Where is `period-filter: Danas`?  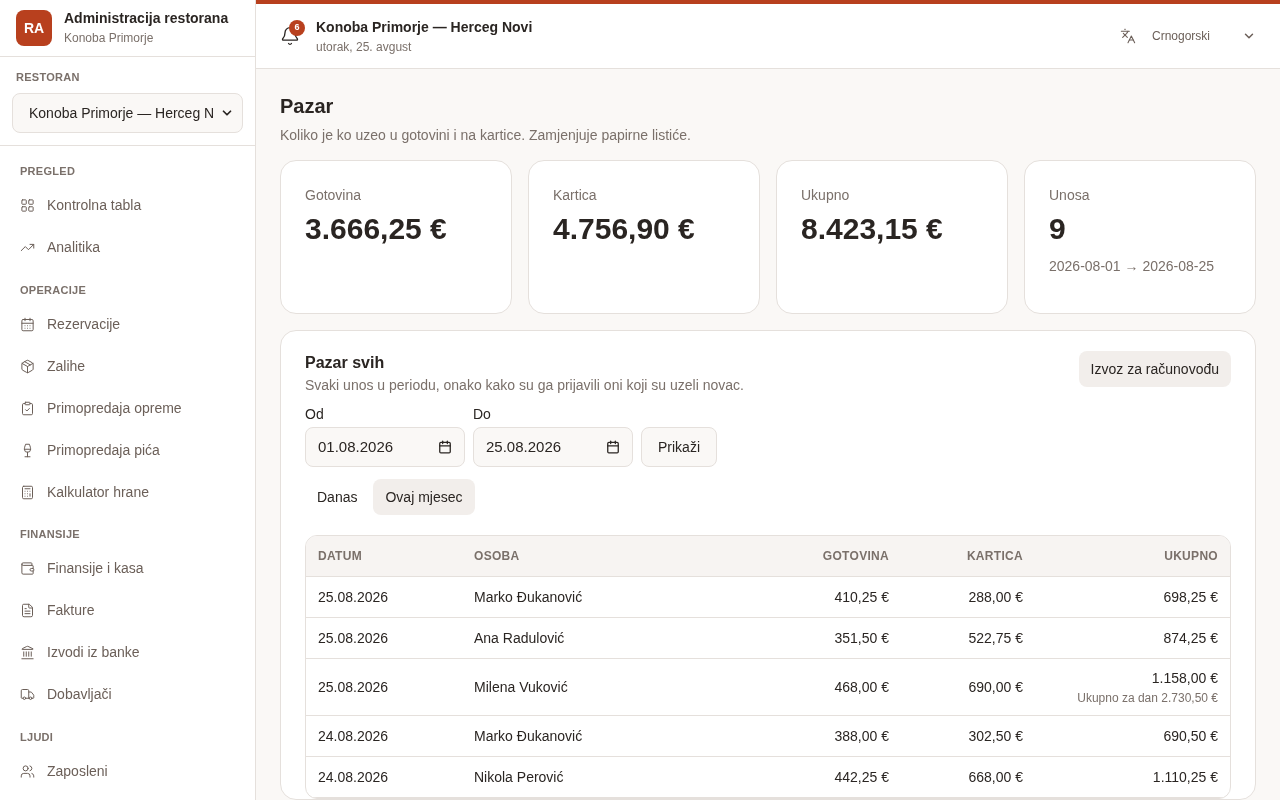 period-filter: Danas is located at coordinates (337, 497).